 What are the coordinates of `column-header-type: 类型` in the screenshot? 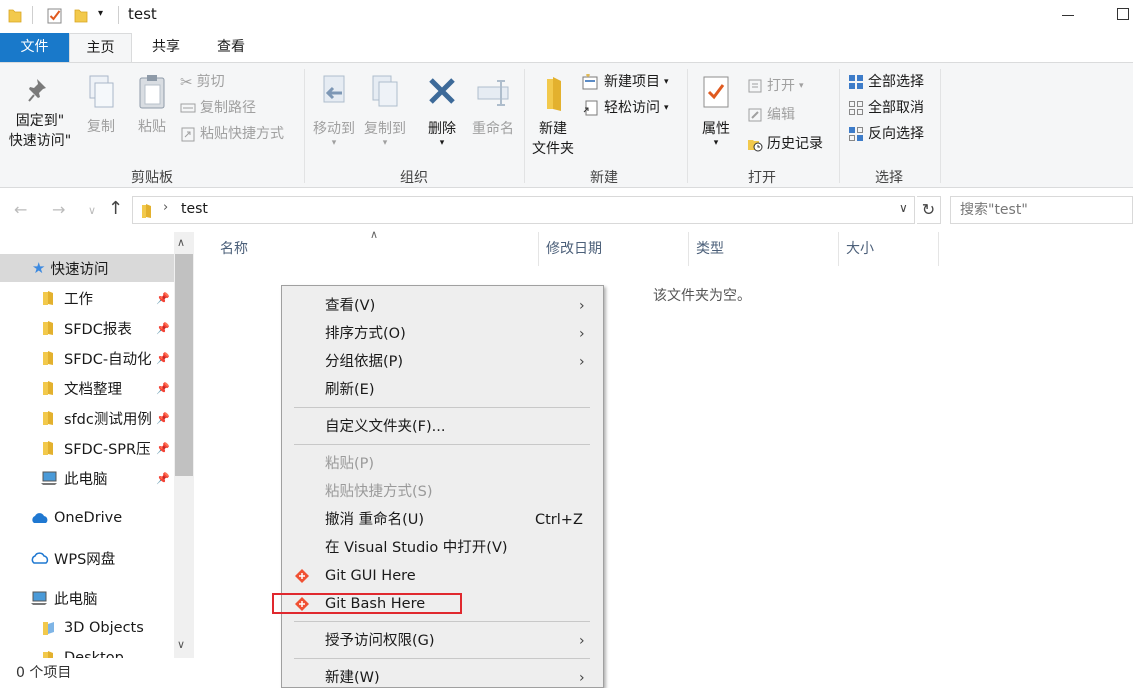 It's located at (710, 249).